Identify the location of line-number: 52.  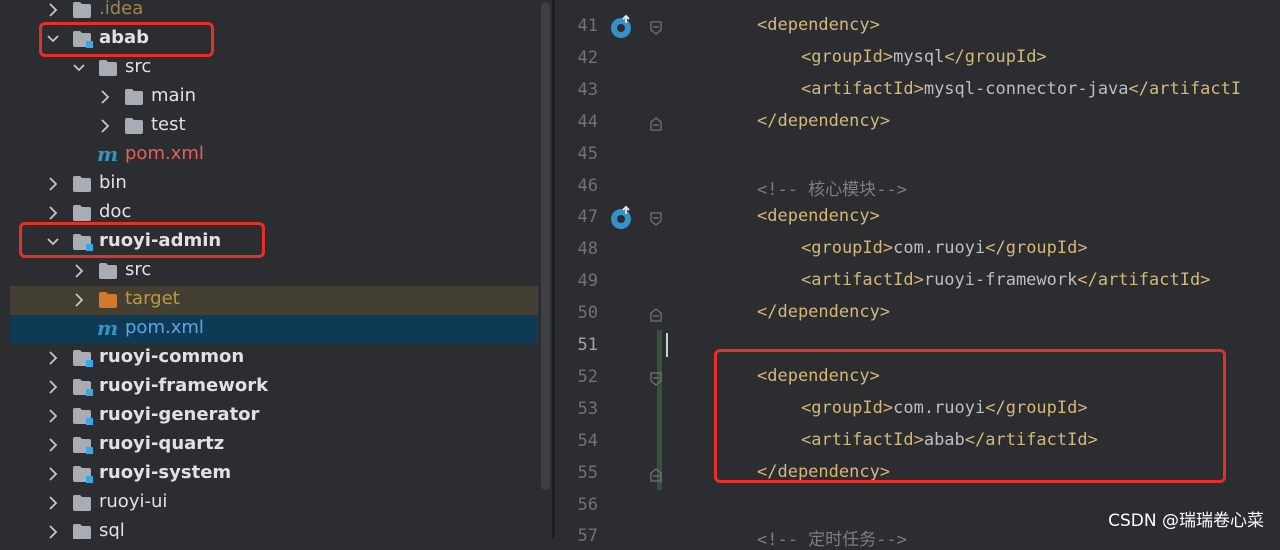
(587, 376).